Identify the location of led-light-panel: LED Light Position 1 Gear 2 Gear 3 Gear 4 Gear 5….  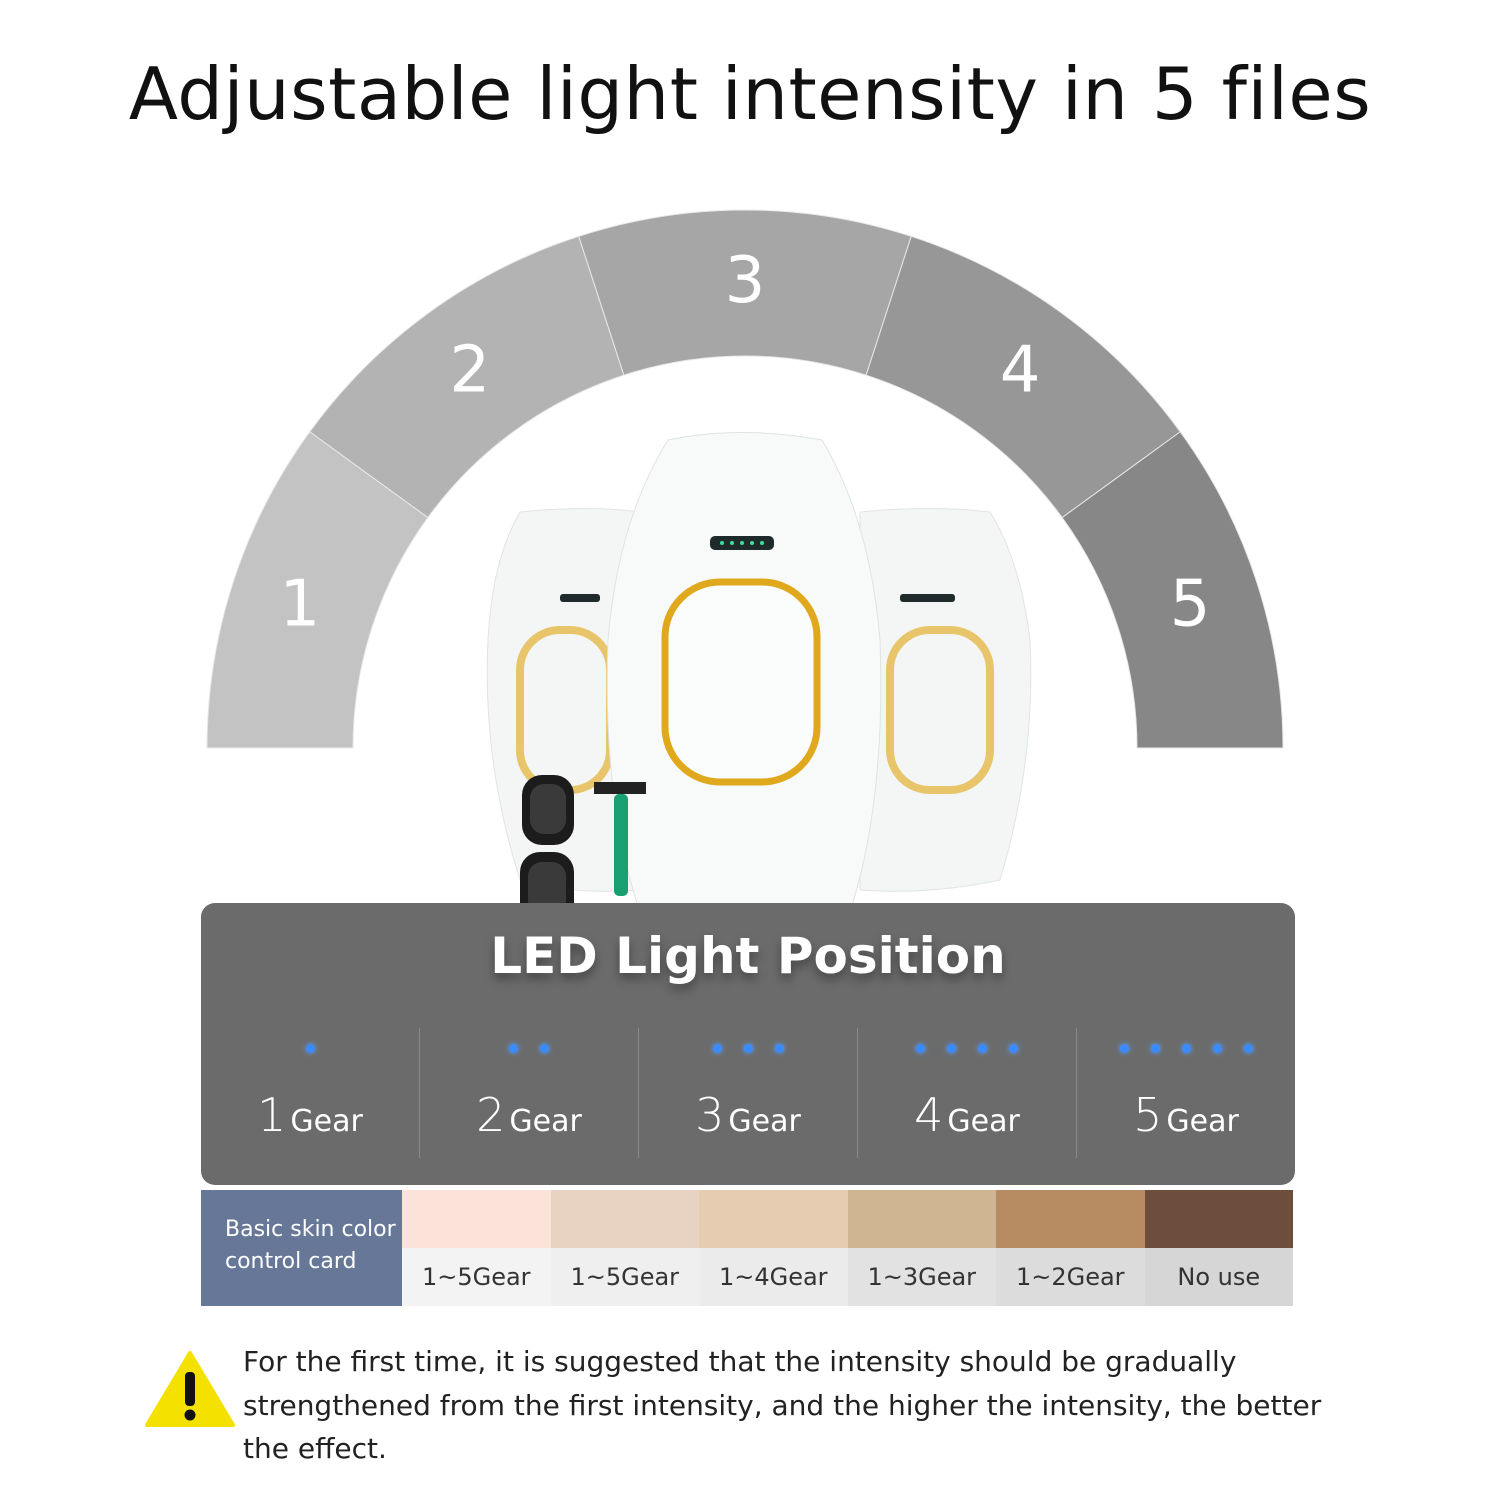
(748, 1044).